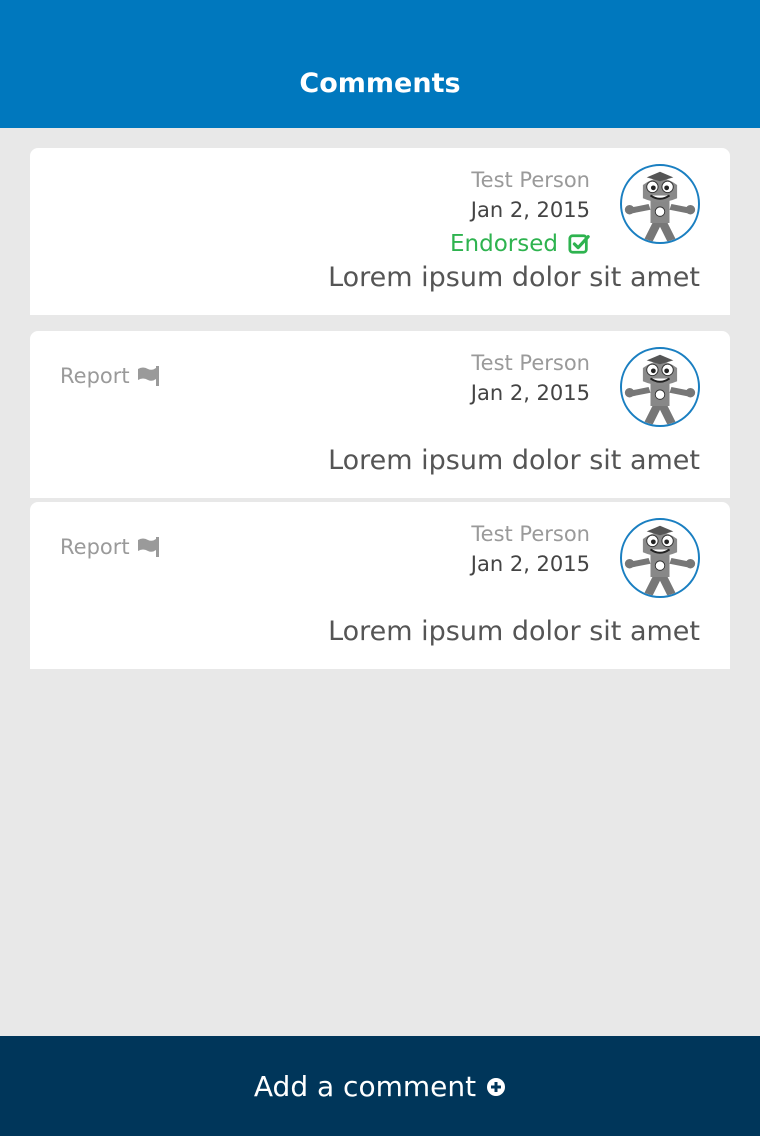 This screenshot has height=1136, width=760. I want to click on endorsed-badge: Endorsed, so click(520, 244).